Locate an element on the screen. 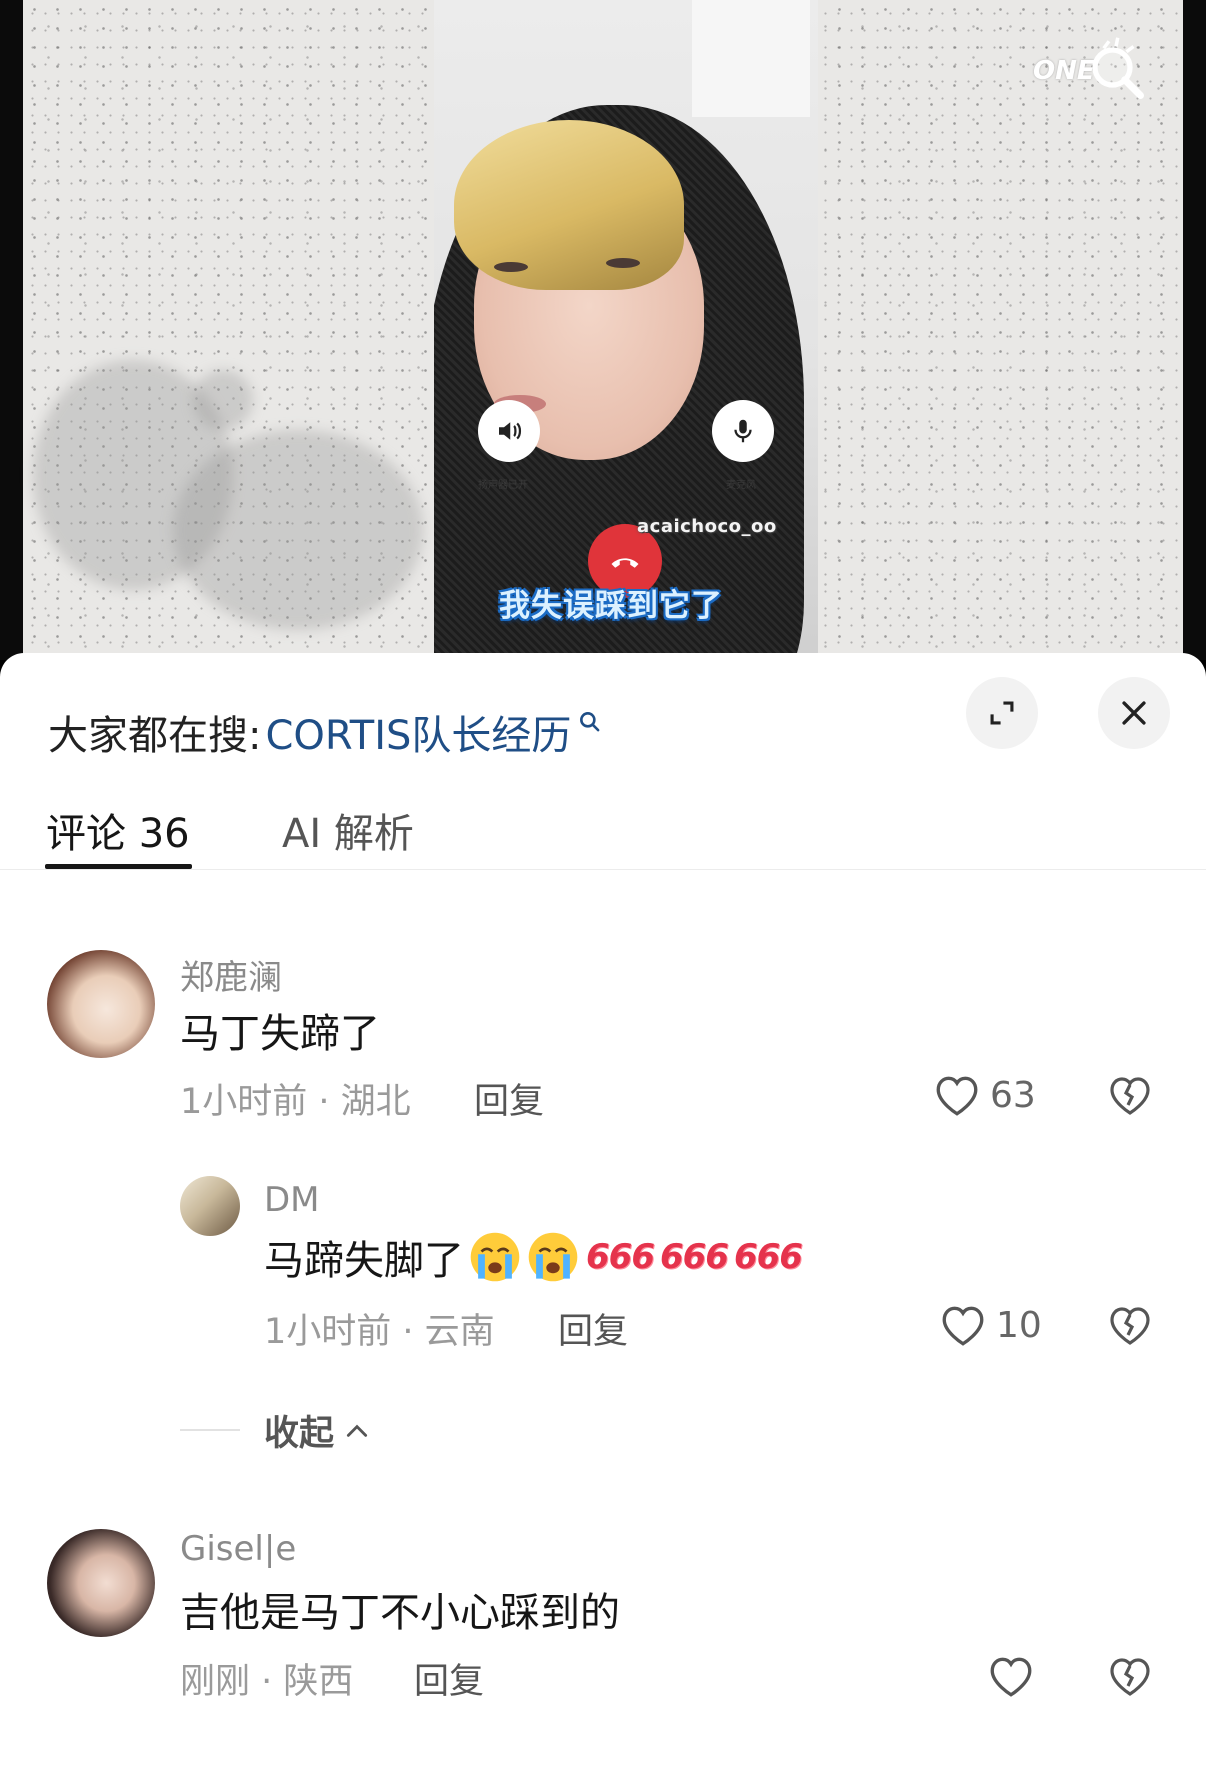  close-icon is located at coordinates (1134, 713).